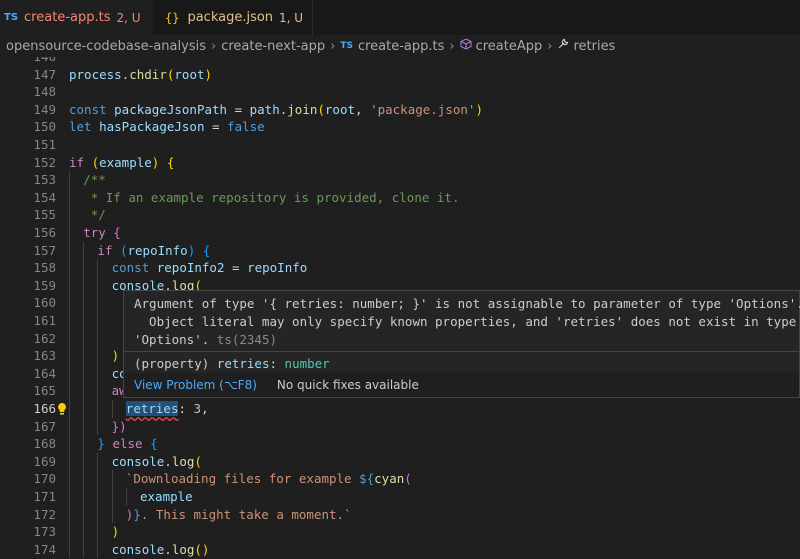 This screenshot has width=800, height=559. What do you see at coordinates (400, 127) in the screenshot?
I see `code-line: 150 let hasPackageJson = false` at bounding box center [400, 127].